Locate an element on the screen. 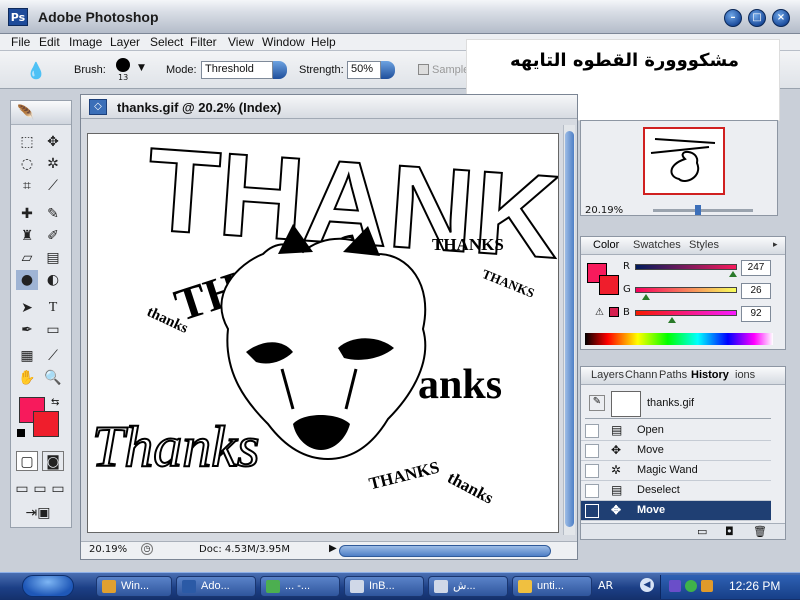  navigator-slider-thumb is located at coordinates (698, 210).